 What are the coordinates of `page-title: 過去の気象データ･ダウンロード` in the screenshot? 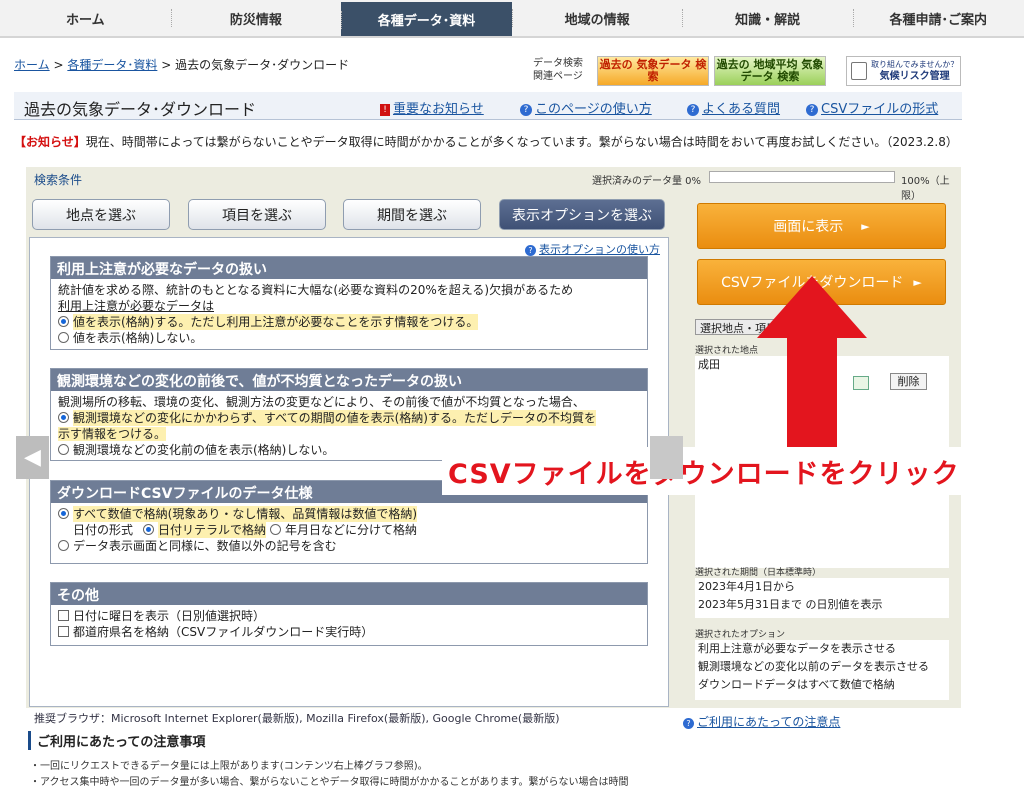 It's located at (140, 109).